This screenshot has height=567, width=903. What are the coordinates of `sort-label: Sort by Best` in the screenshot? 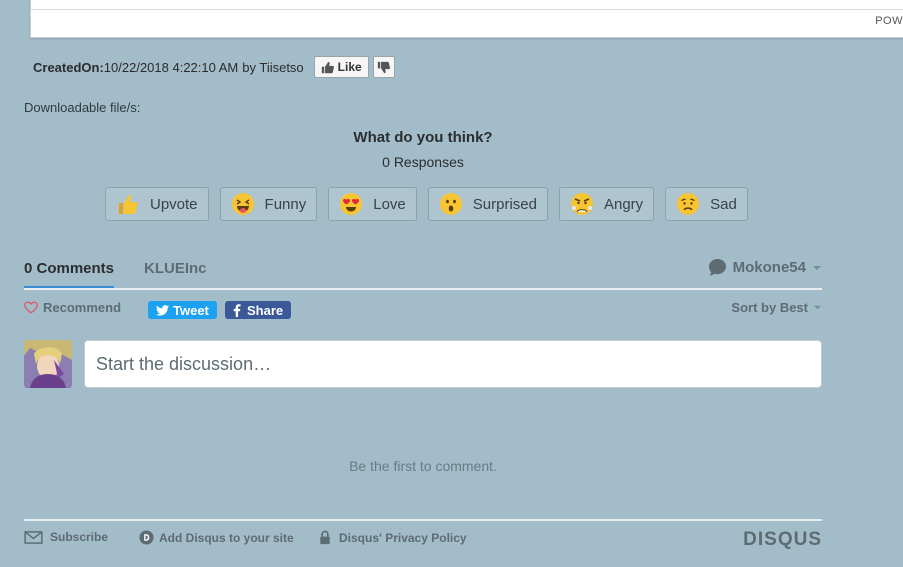 It's located at (769, 307).